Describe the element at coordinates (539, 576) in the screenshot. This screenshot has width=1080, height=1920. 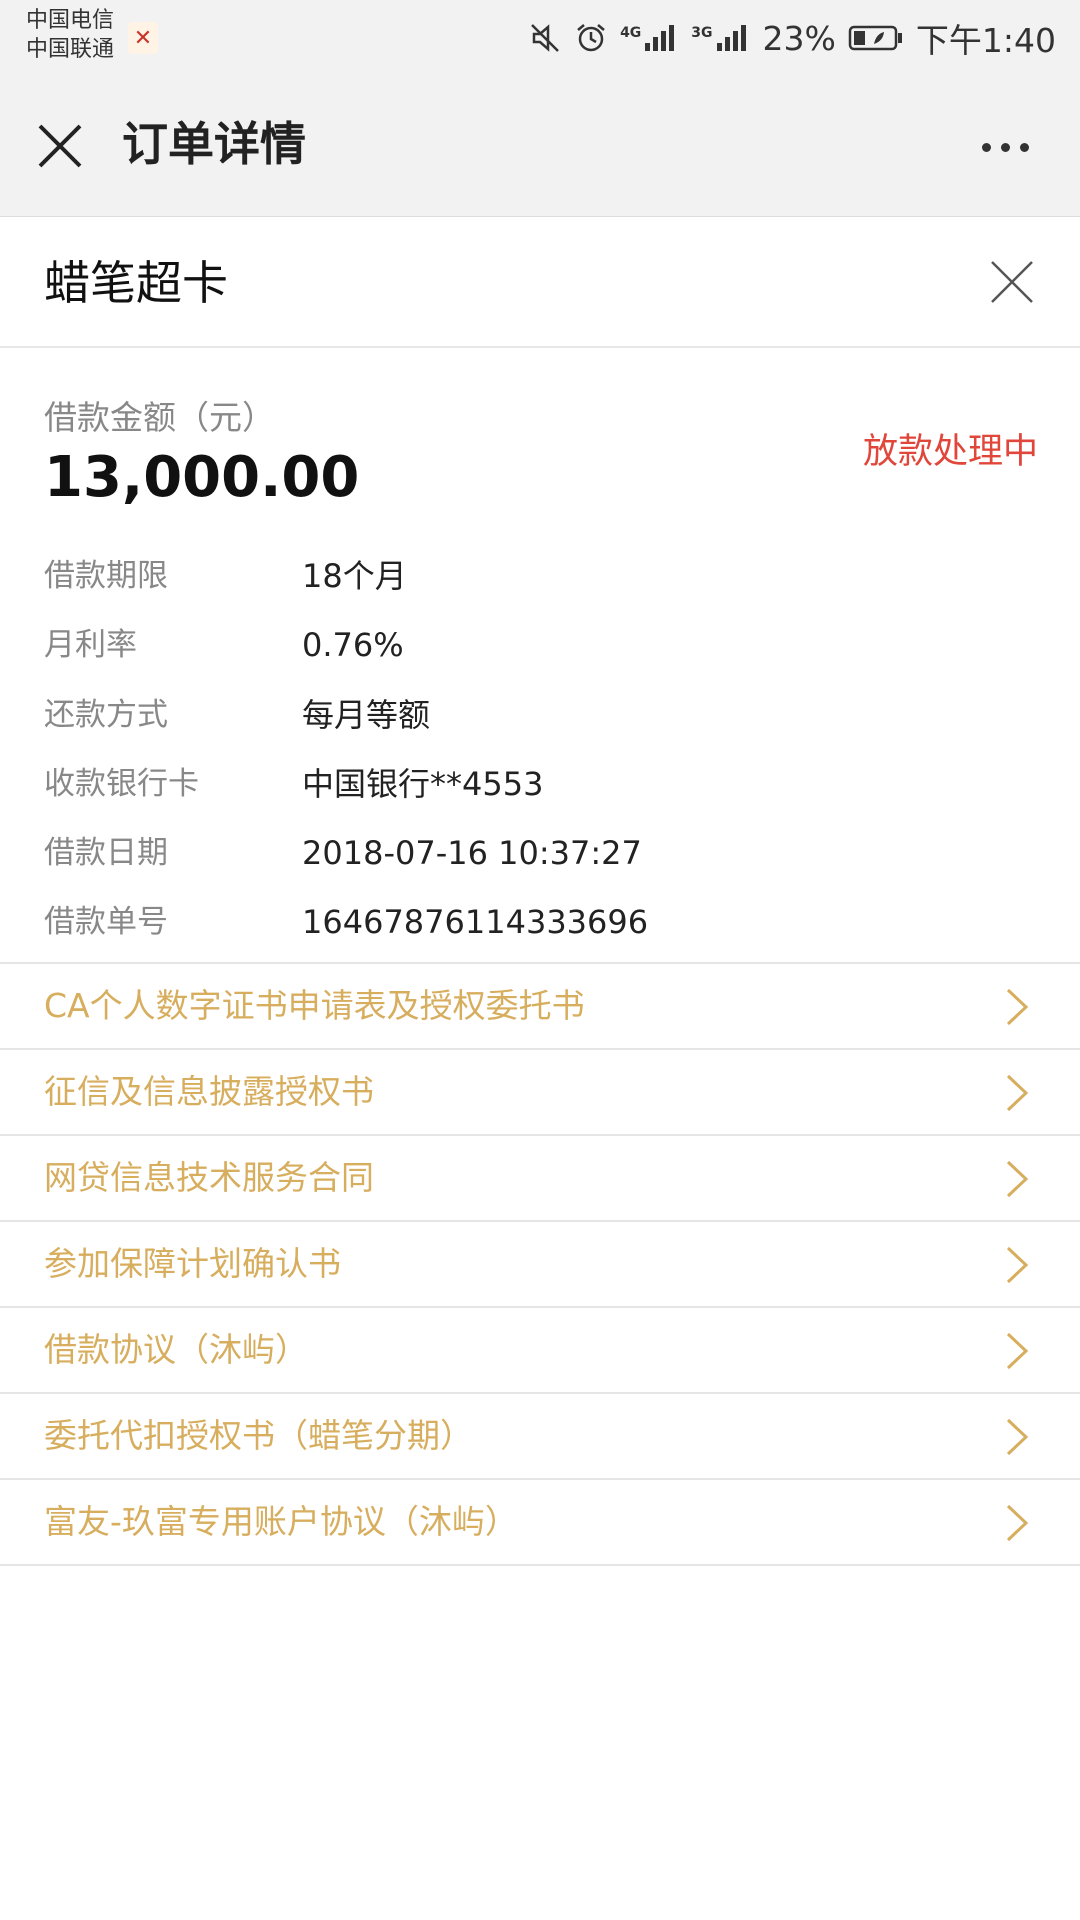
I see `detail-row-term: 借款期限 18个月` at that location.